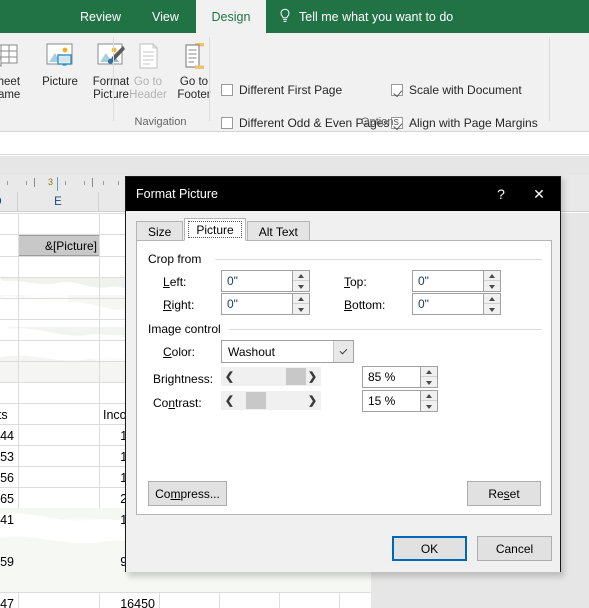  Describe the element at coordinates (58, 245) in the screenshot. I see `header-picture-cell: &[Picture]` at that location.